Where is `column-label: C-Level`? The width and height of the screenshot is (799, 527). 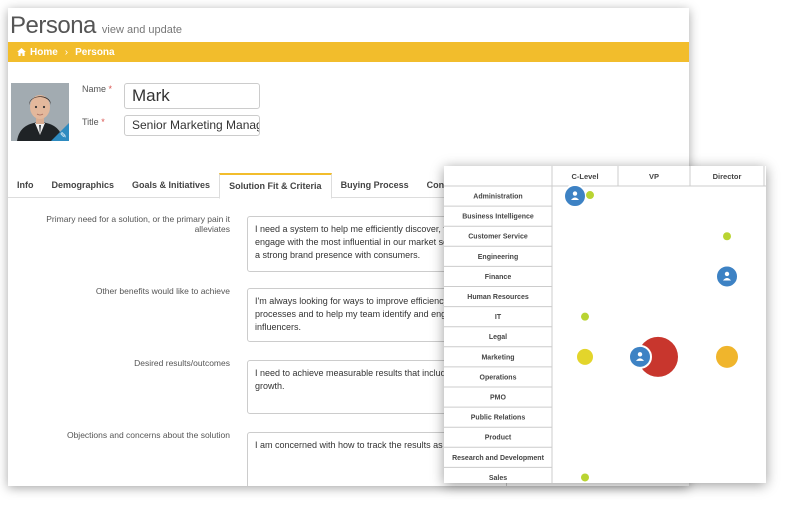 column-label: C-Level is located at coordinates (584, 176).